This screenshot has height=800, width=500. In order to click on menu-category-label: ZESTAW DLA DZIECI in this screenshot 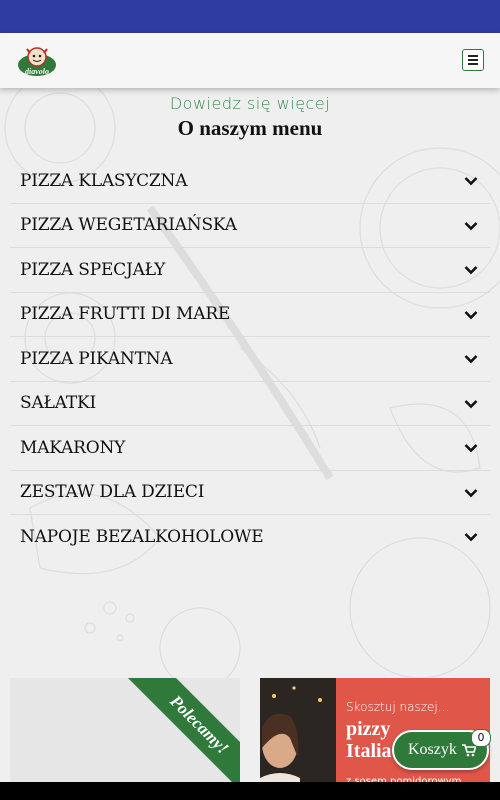, I will do `click(112, 492)`.